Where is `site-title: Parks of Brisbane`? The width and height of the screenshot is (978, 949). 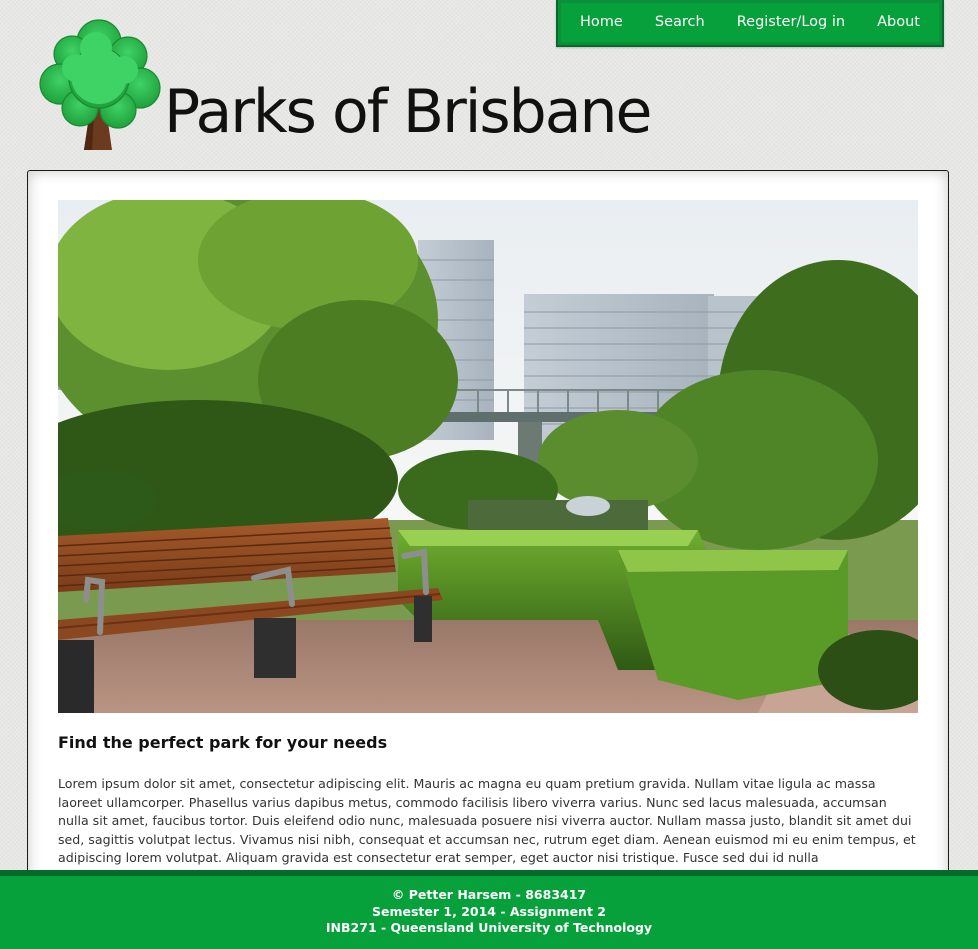
site-title: Parks of Brisbane is located at coordinates (408, 112).